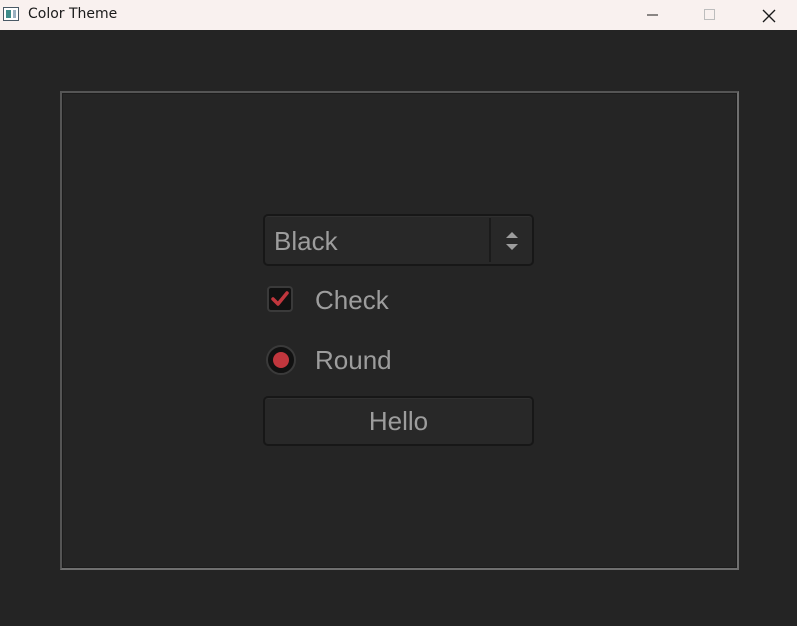 The height and width of the screenshot is (626, 797). What do you see at coordinates (73, 14) in the screenshot?
I see `window-title: Color Theme` at bounding box center [73, 14].